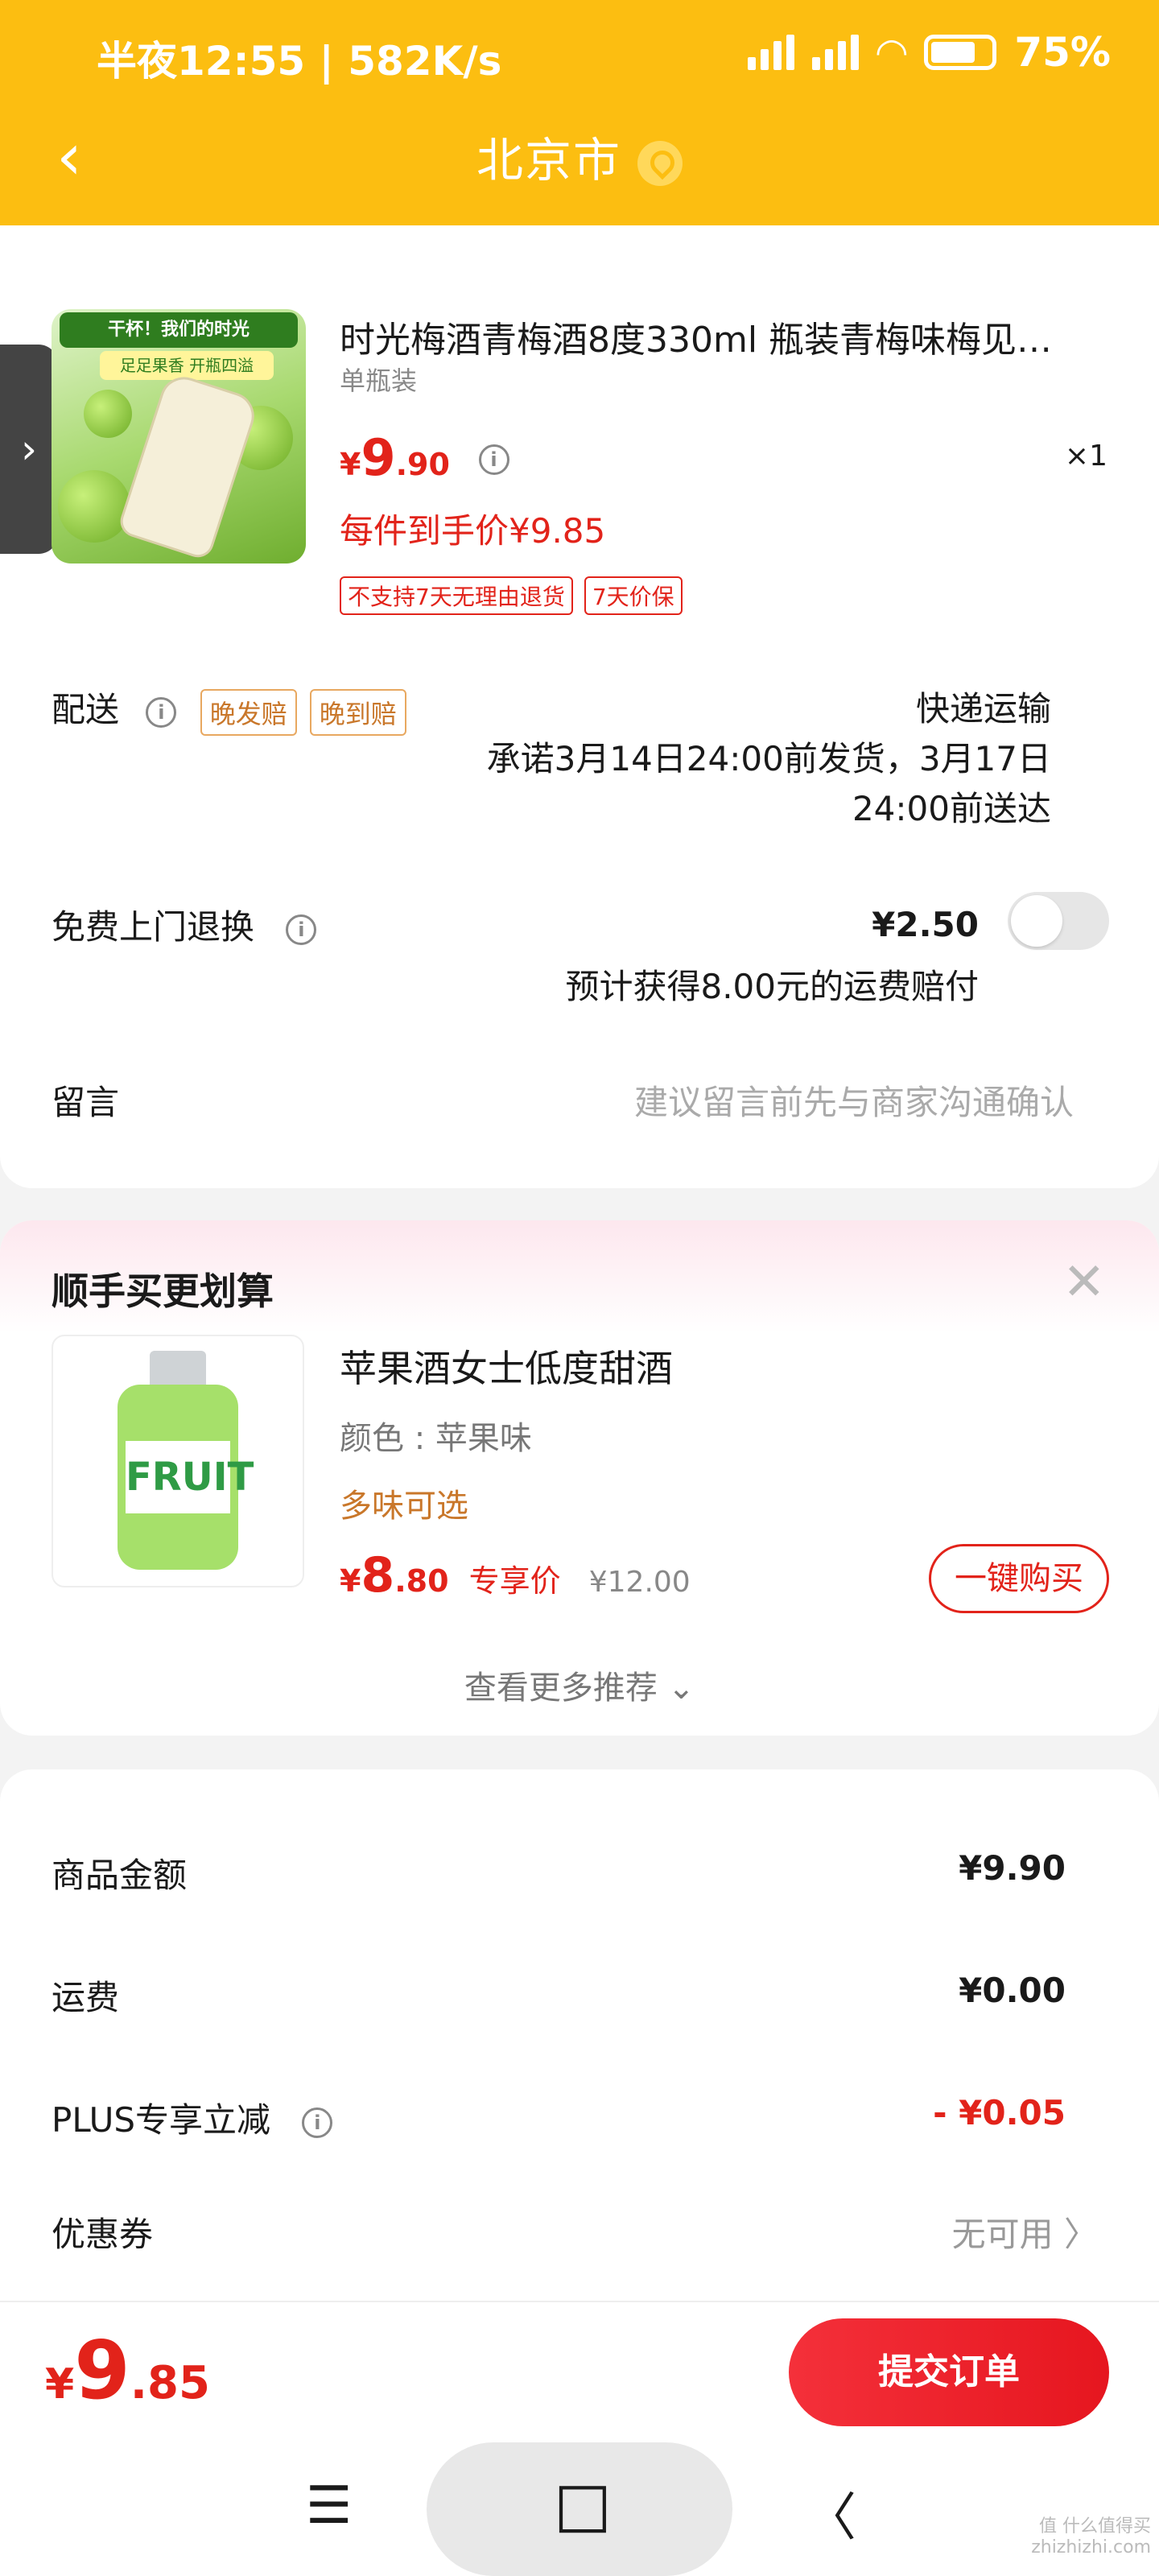 The height and width of the screenshot is (2576, 1159). Describe the element at coordinates (506, 1366) in the screenshot. I see `recommend-item-title: 苹果酒女士低度甜酒` at that location.